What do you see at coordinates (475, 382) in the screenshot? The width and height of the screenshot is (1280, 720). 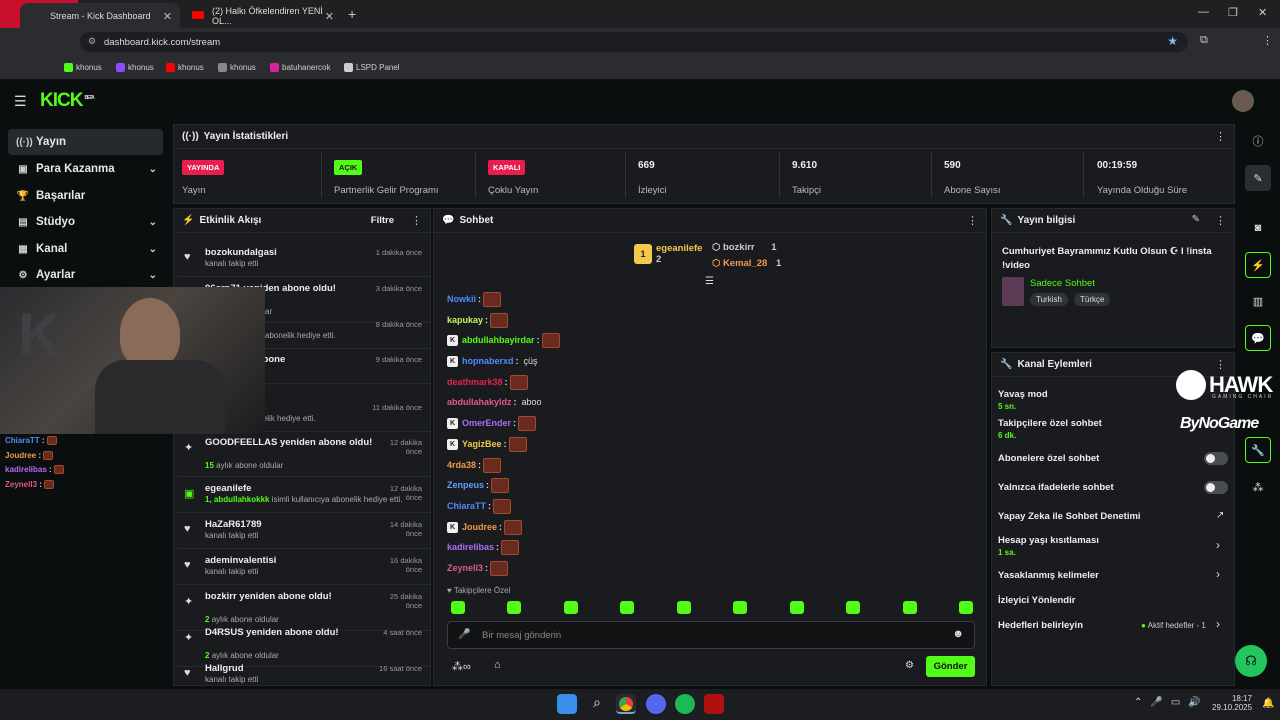 I see `chat-username: deathmark38` at bounding box center [475, 382].